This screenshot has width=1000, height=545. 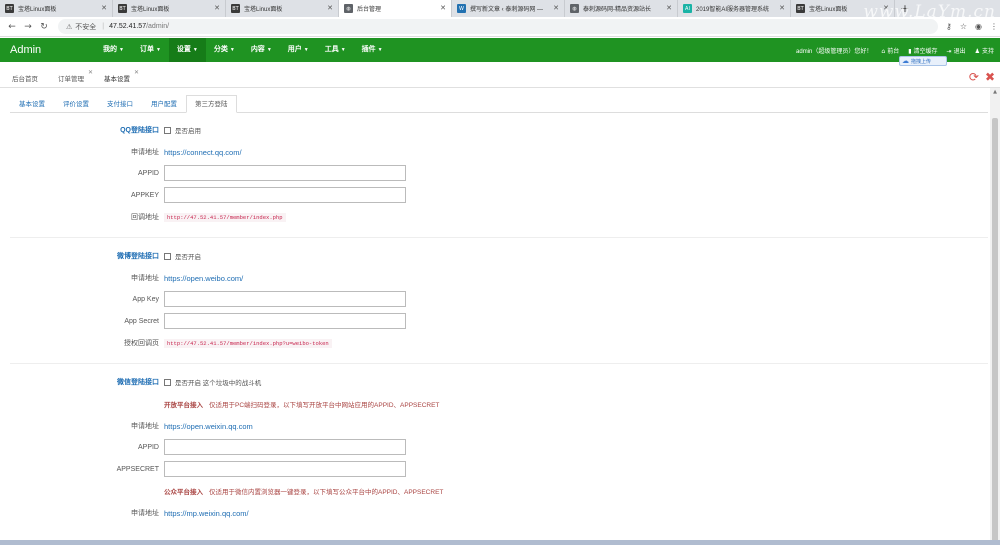 I want to click on browser-tab-active: ◍ 后台管理 ✕, so click(x=395, y=8).